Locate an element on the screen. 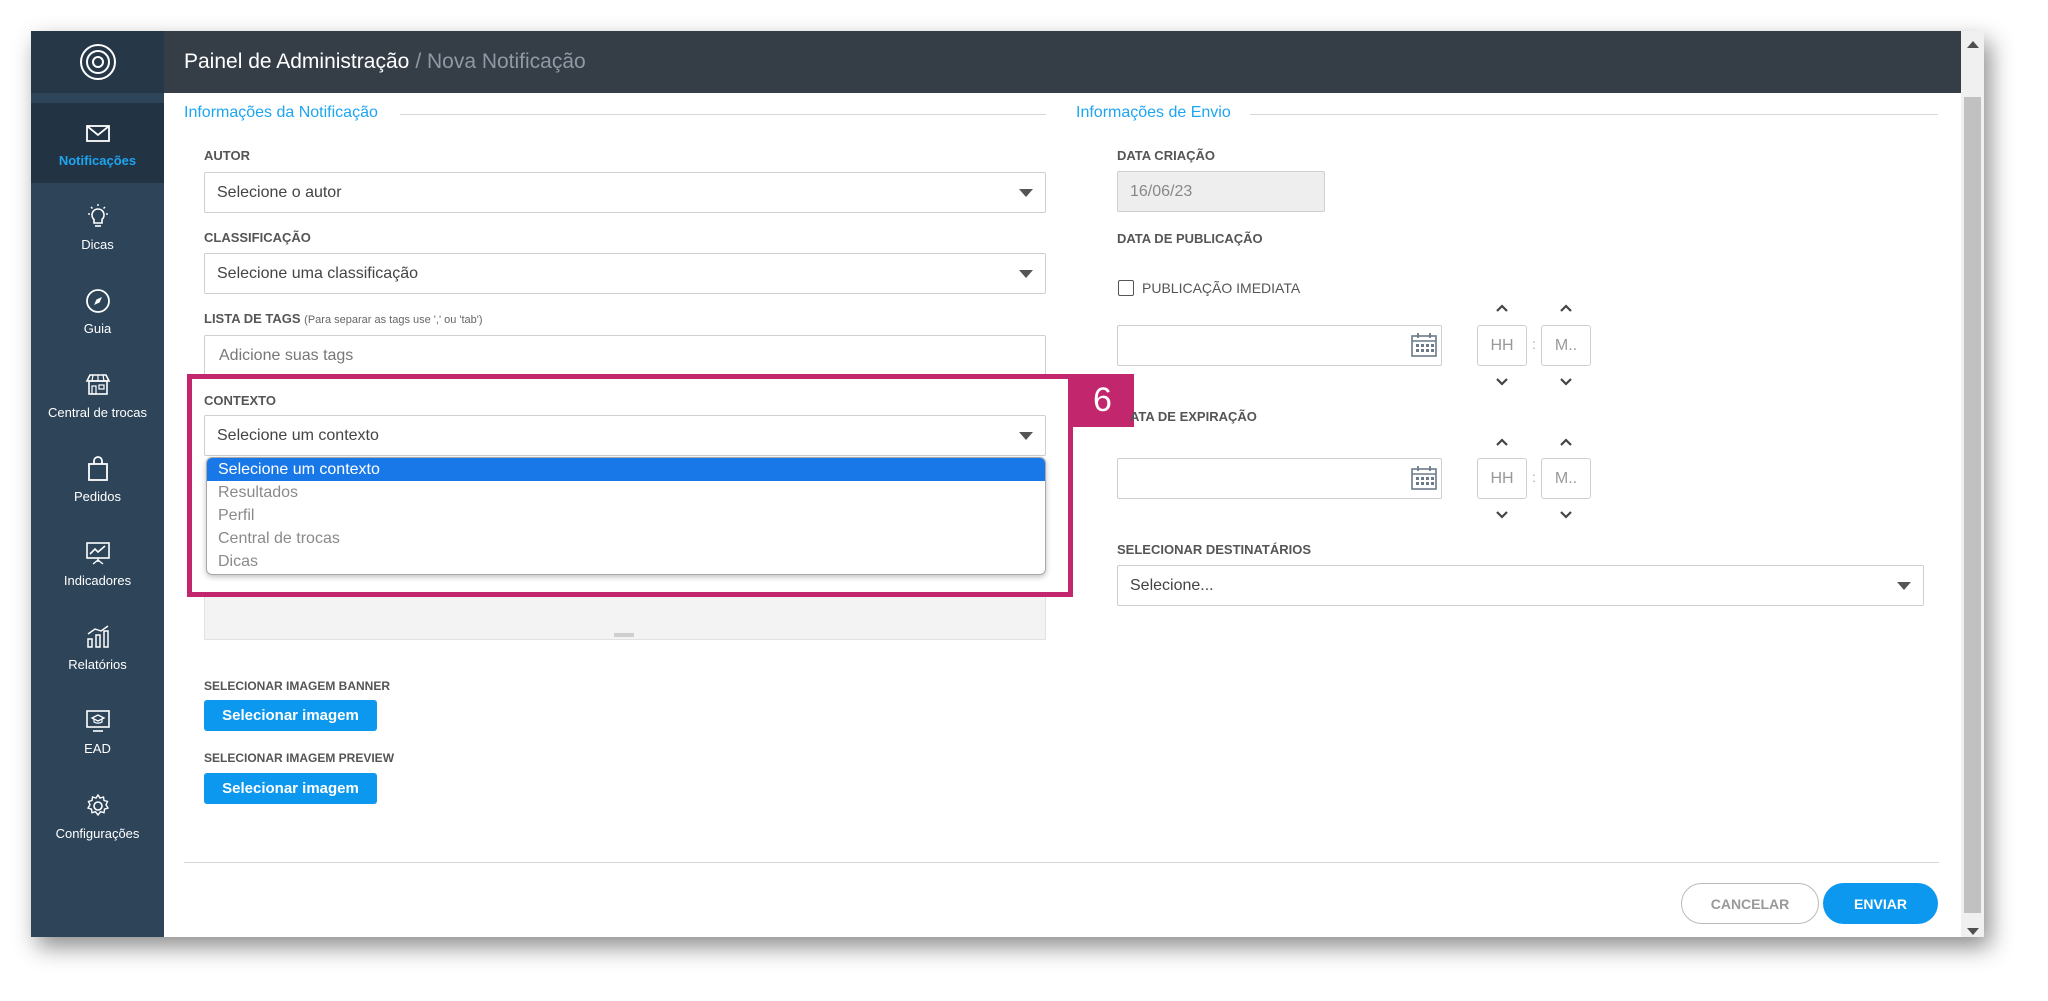 The width and height of the screenshot is (2048, 1001). step-highlight-box is located at coordinates (630, 485).